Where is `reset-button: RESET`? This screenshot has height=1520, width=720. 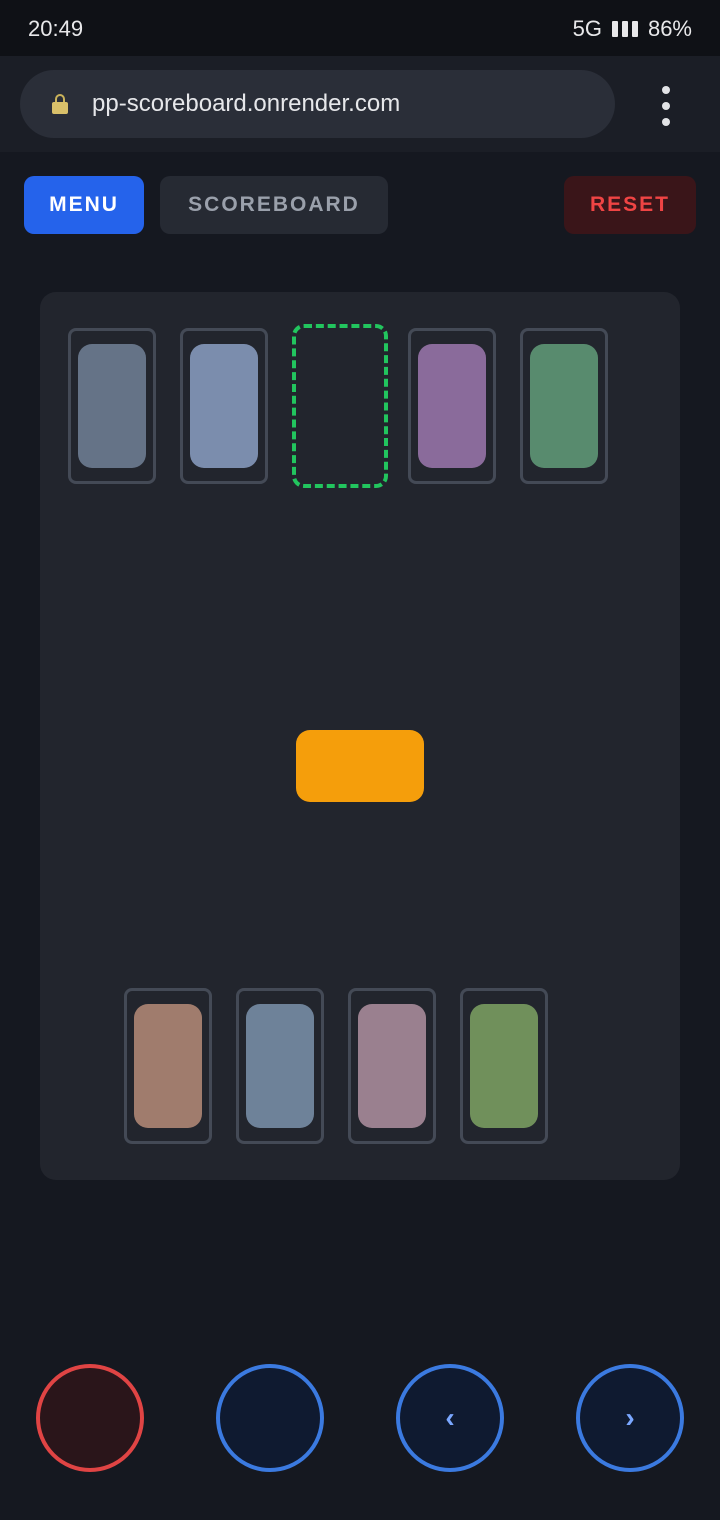 reset-button: RESET is located at coordinates (630, 205).